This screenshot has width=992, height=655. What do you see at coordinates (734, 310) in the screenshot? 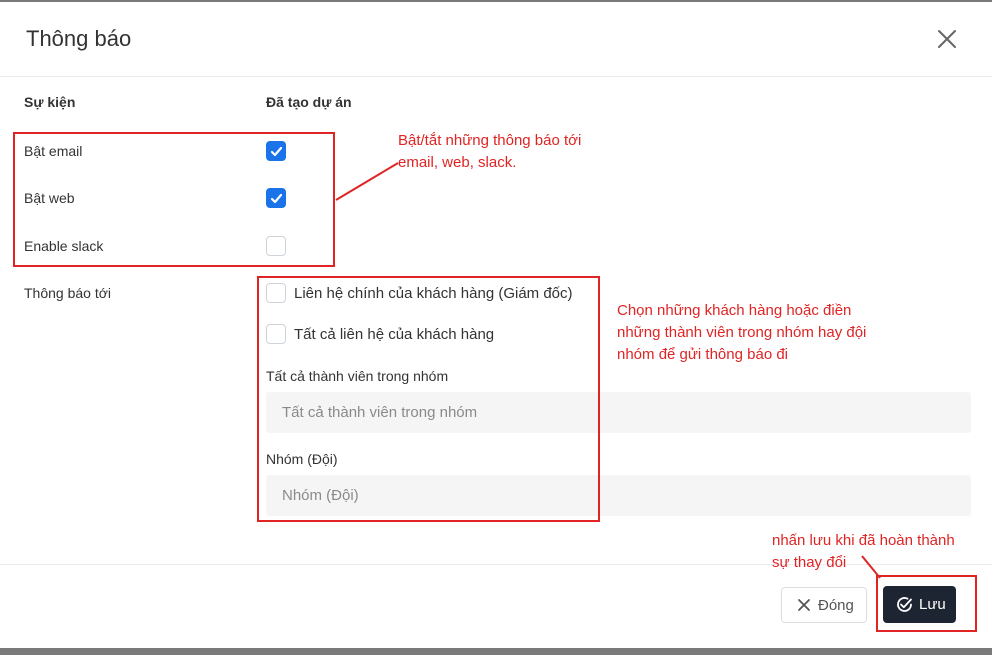
I see `annotation-text: Chọn những khách hàng hoặc điền` at bounding box center [734, 310].